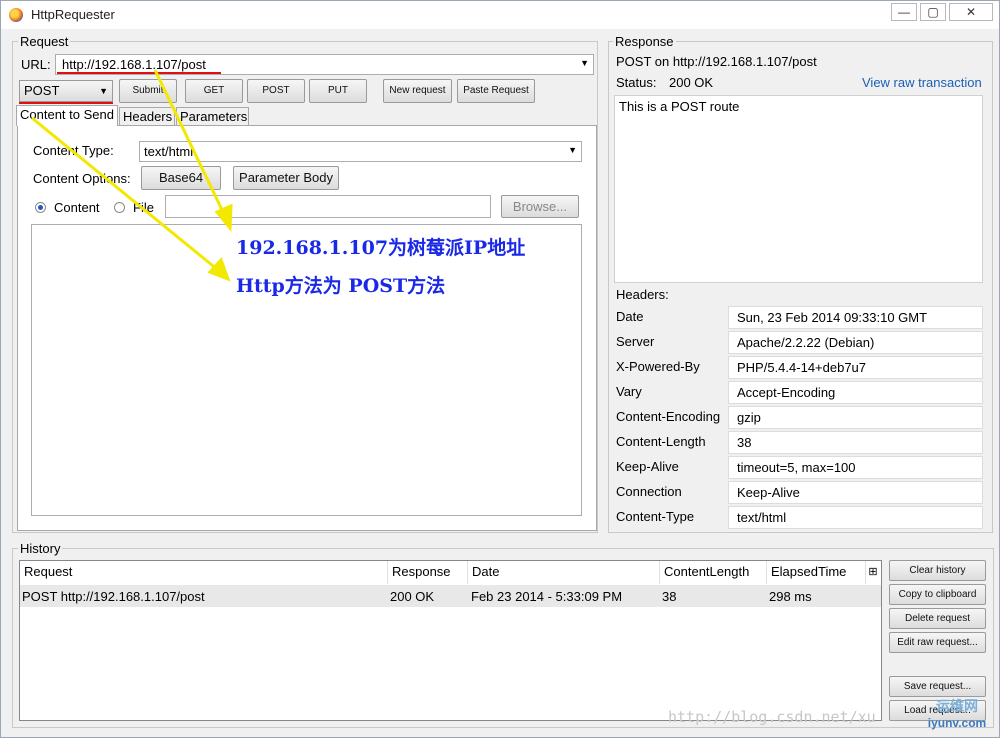  I want to click on annotation-method-note: Http方法为 POST方法, so click(341, 286).